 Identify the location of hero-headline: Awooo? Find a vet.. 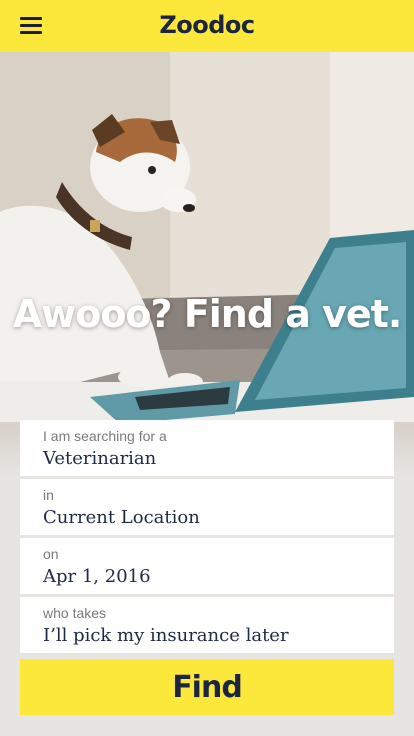
(207, 314).